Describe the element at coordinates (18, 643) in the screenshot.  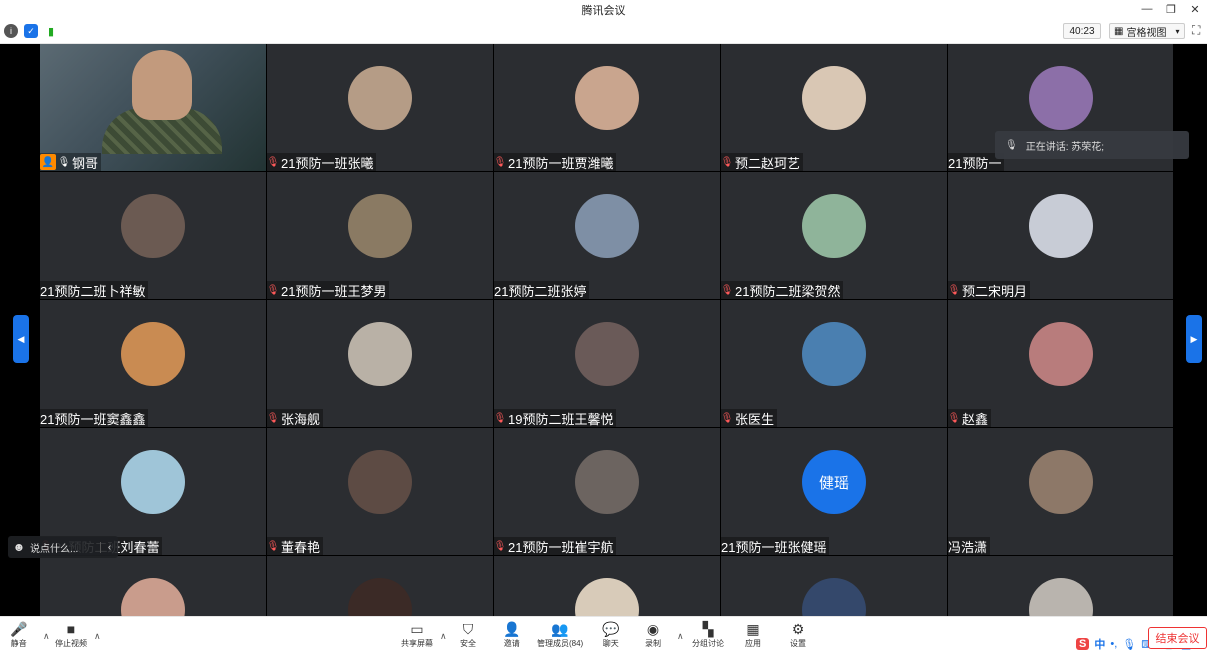
I see `mute-label: 静音` at that location.